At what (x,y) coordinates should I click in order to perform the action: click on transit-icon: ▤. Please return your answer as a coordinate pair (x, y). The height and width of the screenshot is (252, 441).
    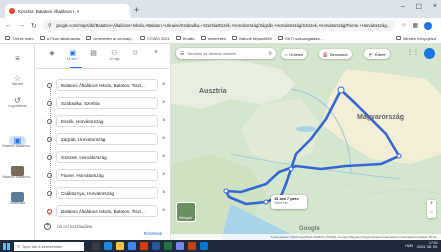
    Looking at the image, I should click on (93, 53).